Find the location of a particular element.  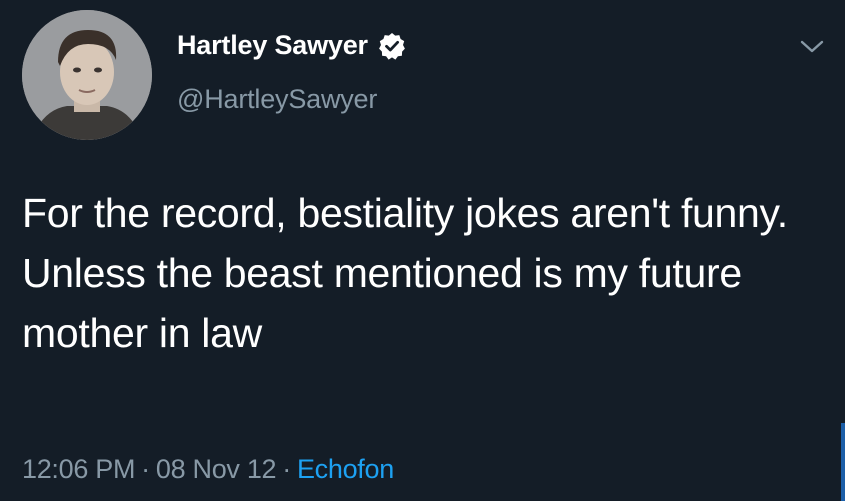

avatar-photo is located at coordinates (87, 75).